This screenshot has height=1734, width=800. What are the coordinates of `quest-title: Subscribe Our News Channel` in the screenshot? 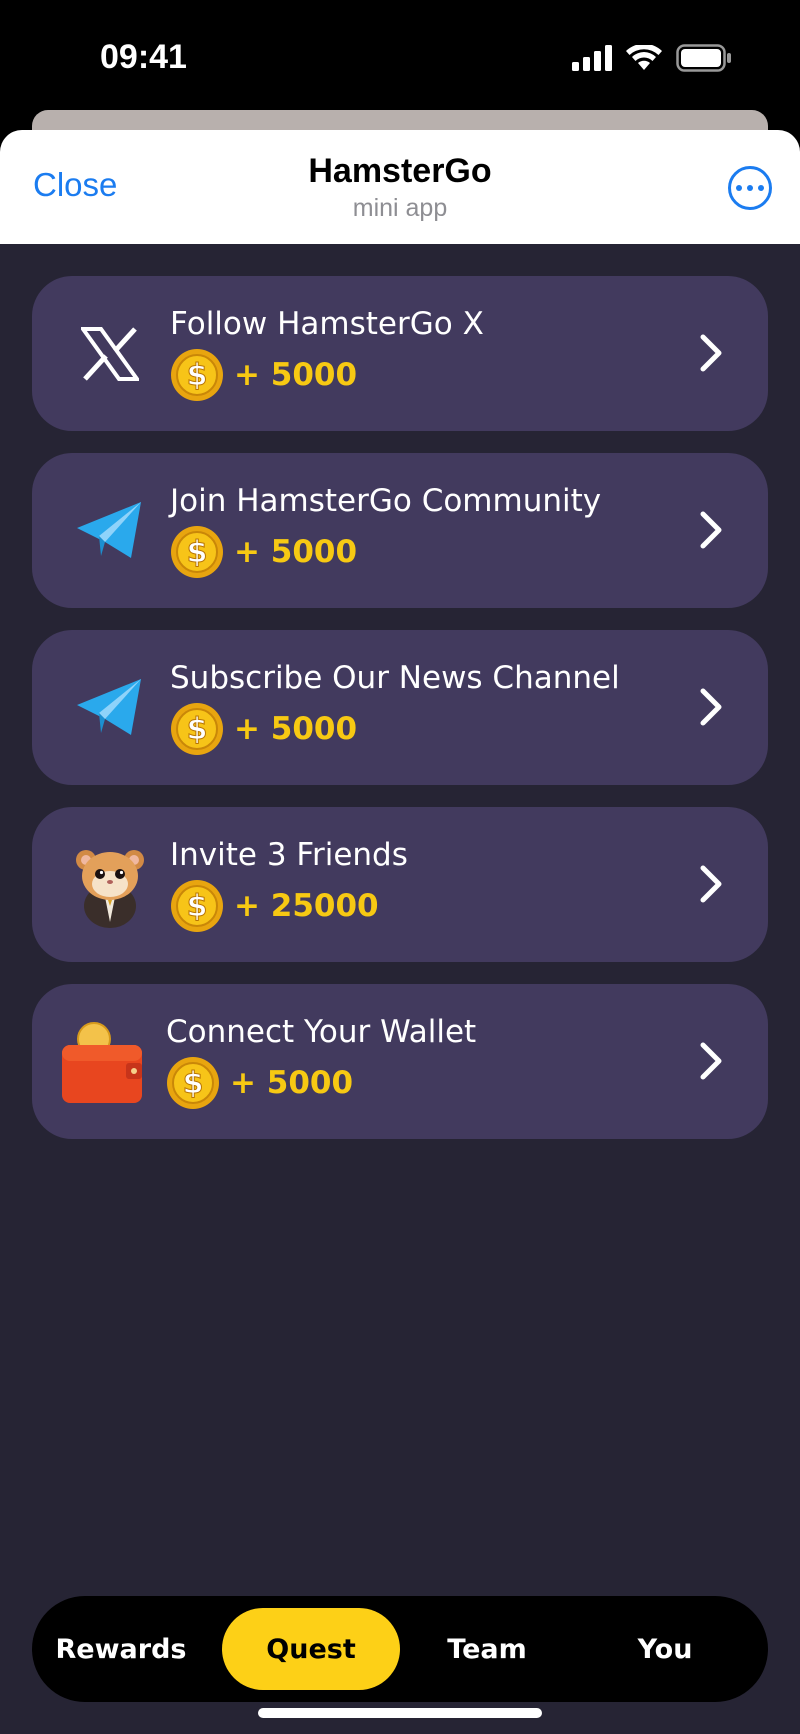 It's located at (395, 678).